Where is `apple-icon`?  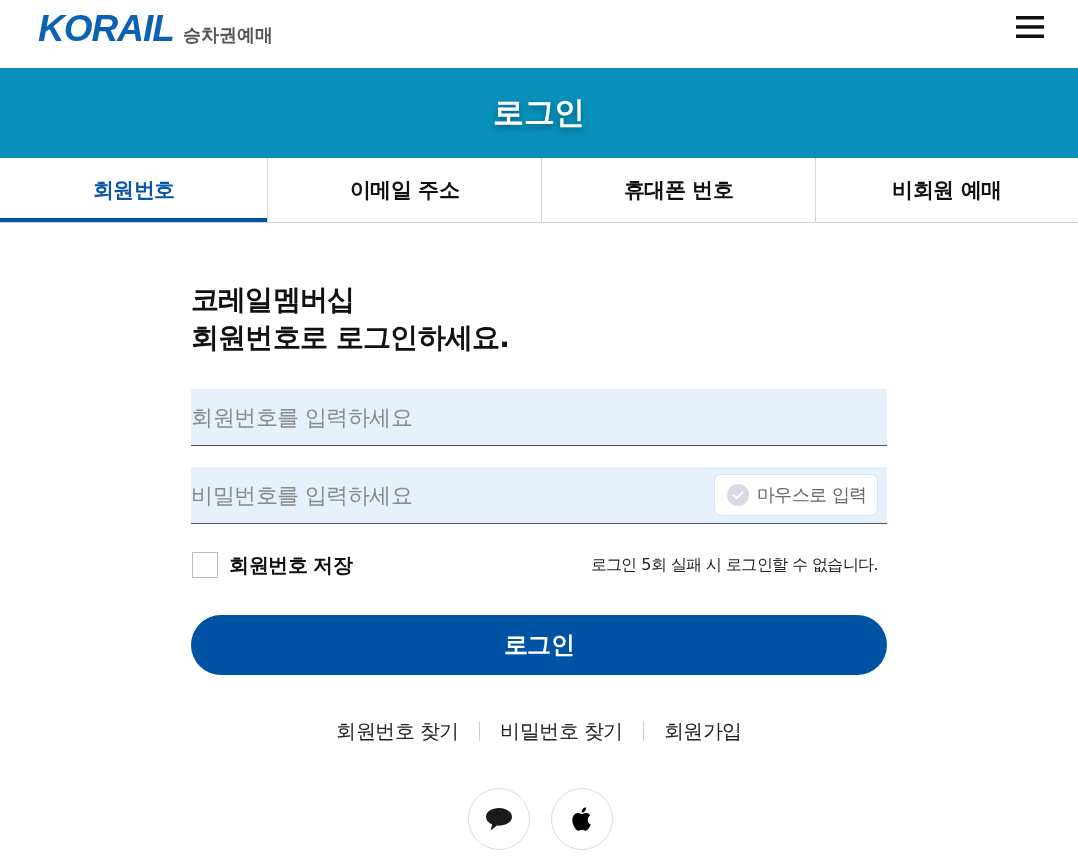 apple-icon is located at coordinates (581, 819).